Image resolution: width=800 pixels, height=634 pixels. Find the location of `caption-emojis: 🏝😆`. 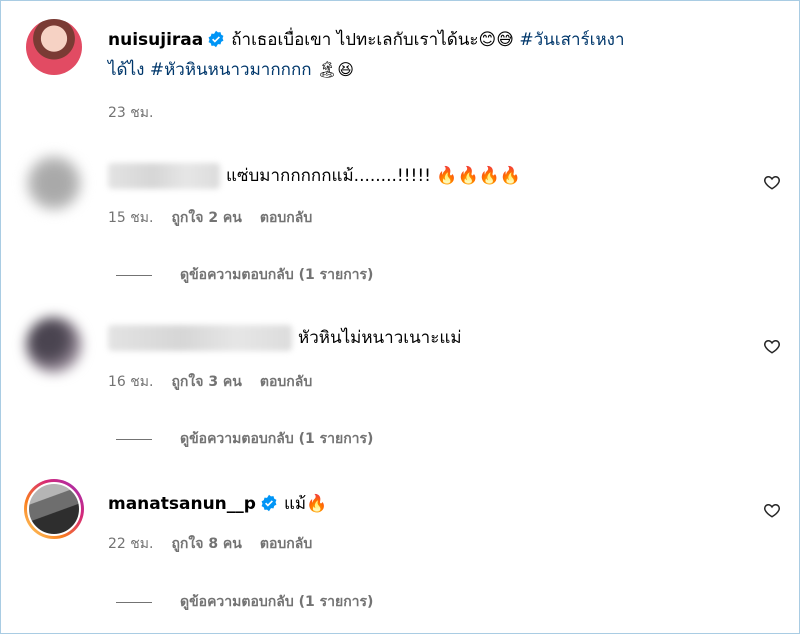

caption-emojis: 🏝😆 is located at coordinates (335, 69).